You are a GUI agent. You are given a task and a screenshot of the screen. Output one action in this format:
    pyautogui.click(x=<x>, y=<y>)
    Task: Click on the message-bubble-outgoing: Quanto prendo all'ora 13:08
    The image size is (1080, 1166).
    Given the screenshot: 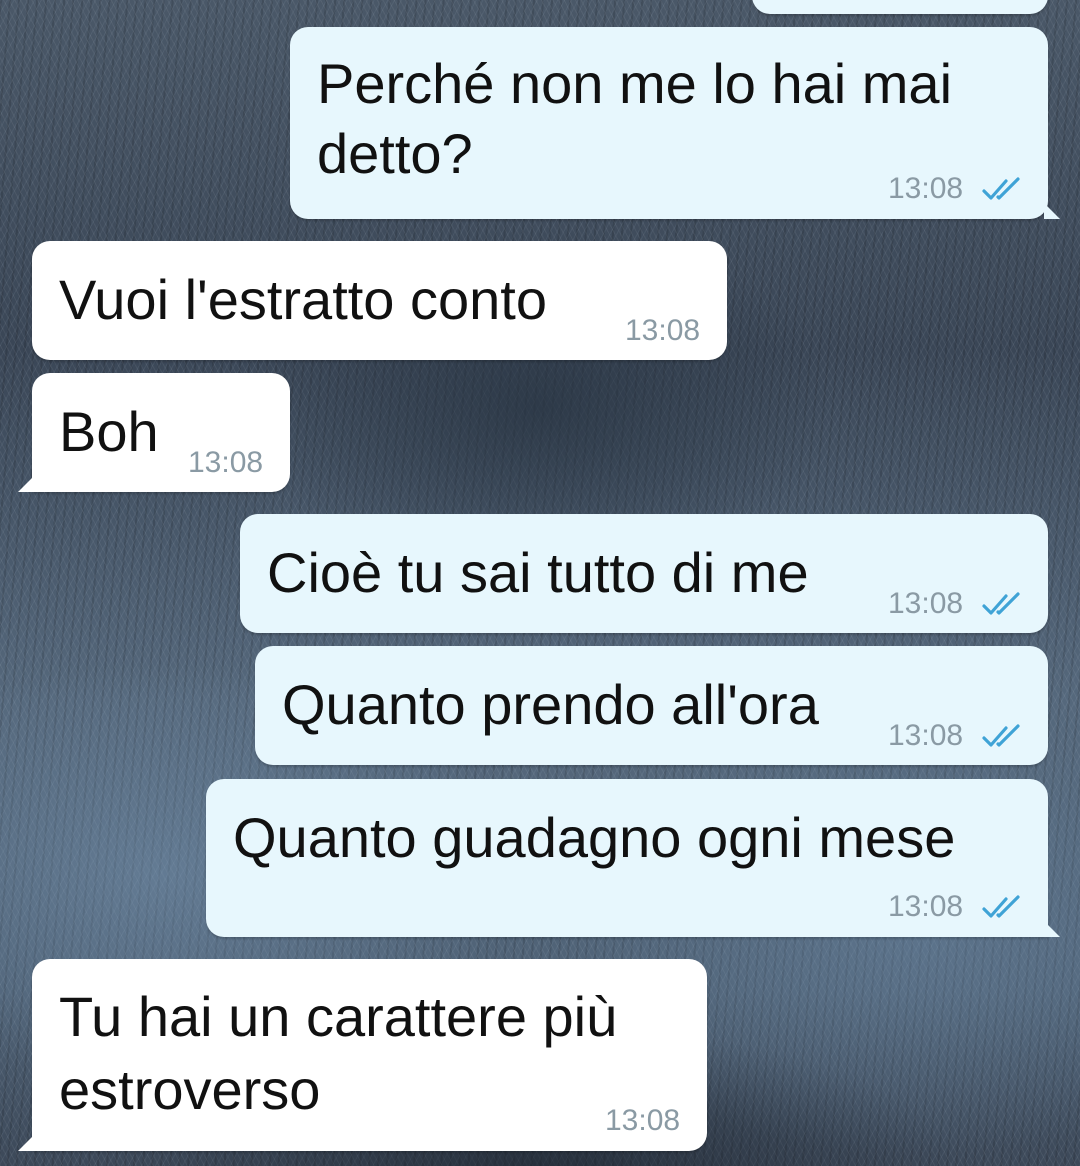 What is the action you would take?
    pyautogui.click(x=651, y=705)
    